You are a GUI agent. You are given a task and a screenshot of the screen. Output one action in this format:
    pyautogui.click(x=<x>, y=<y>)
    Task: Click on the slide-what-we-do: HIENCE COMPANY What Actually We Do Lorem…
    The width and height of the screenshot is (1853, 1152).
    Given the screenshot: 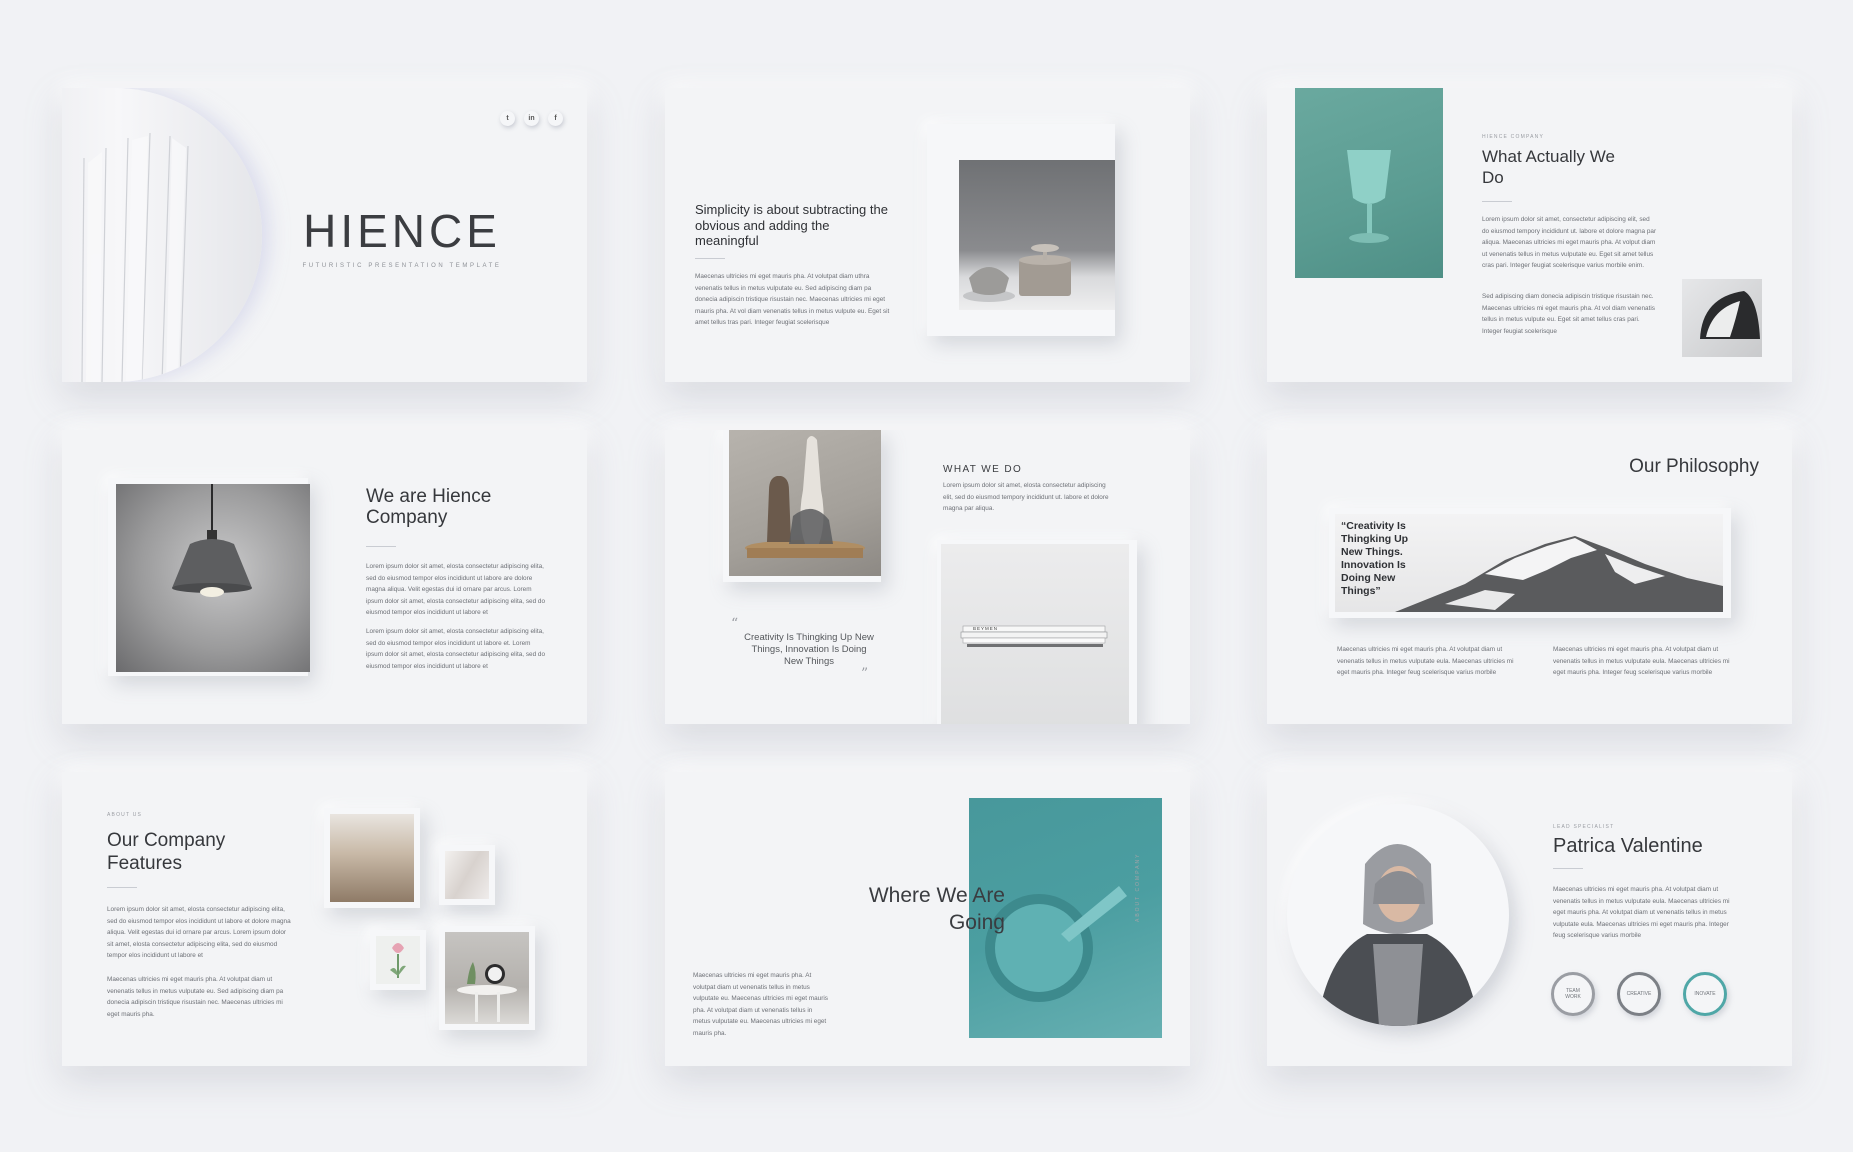 What is the action you would take?
    pyautogui.click(x=1529, y=235)
    